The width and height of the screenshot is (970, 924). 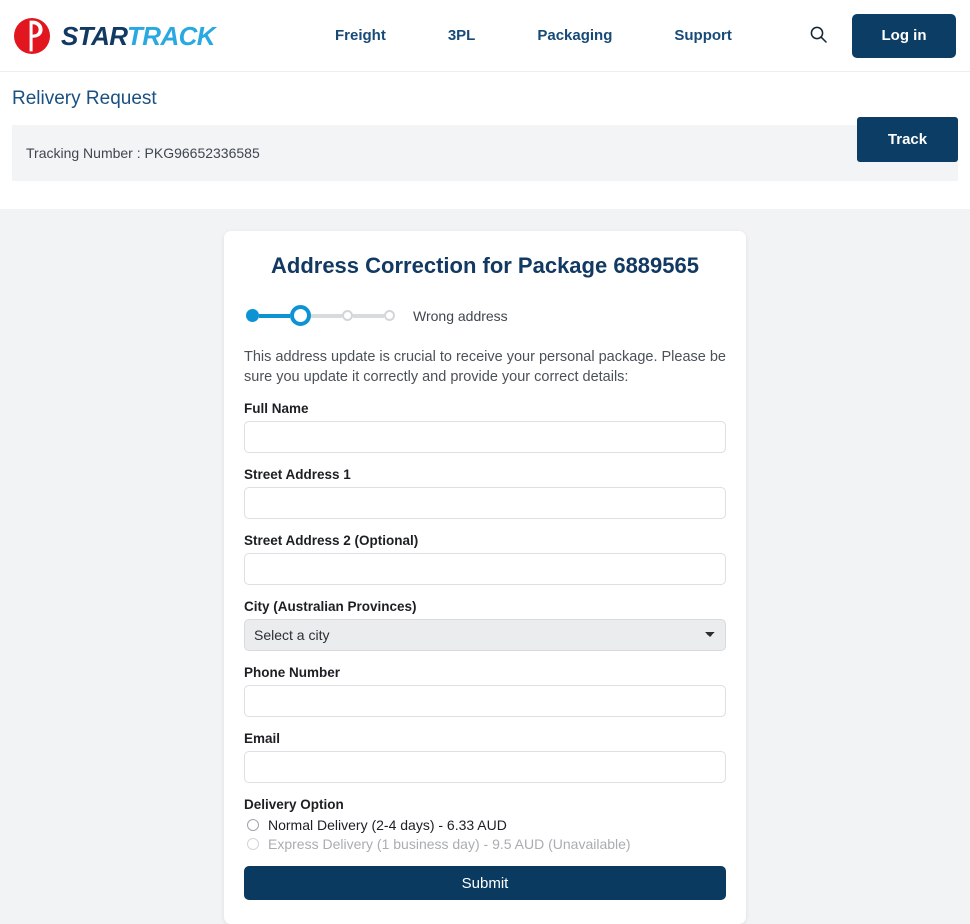 What do you see at coordinates (460, 315) in the screenshot?
I see `stepper-label: Wrong address` at bounding box center [460, 315].